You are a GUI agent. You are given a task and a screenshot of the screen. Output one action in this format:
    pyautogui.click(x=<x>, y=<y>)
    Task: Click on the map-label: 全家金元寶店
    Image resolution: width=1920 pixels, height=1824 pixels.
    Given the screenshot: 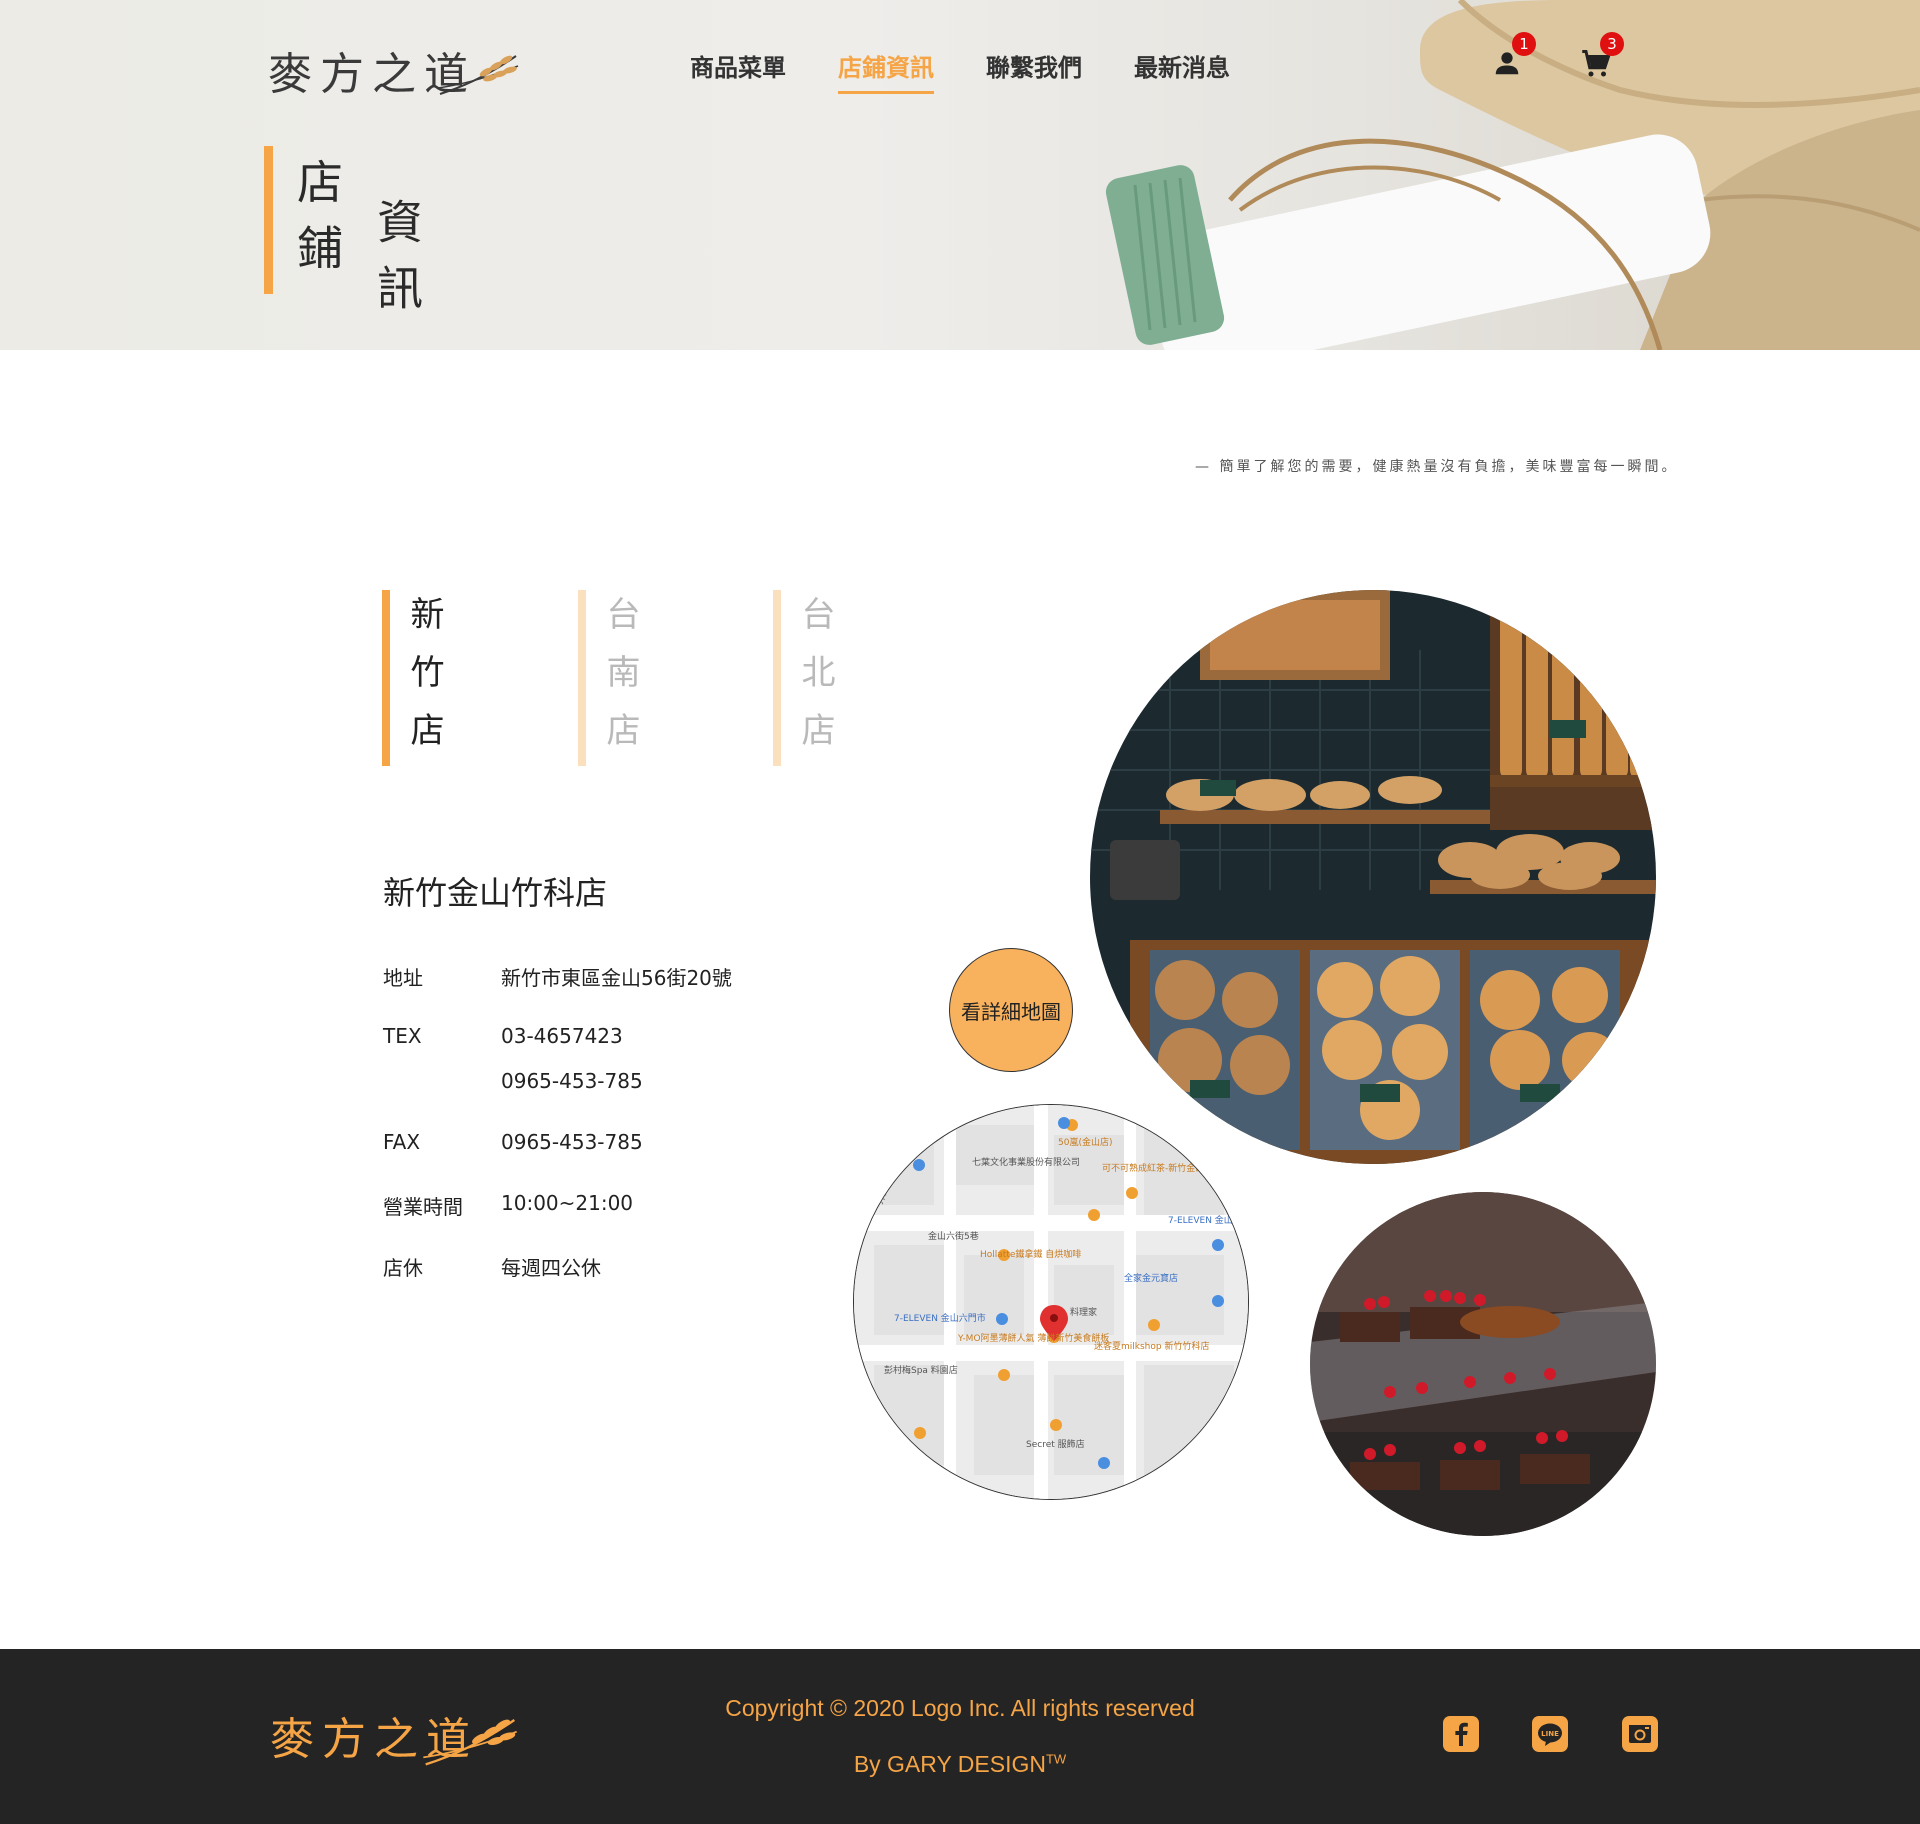 What is the action you would take?
    pyautogui.click(x=1151, y=1278)
    